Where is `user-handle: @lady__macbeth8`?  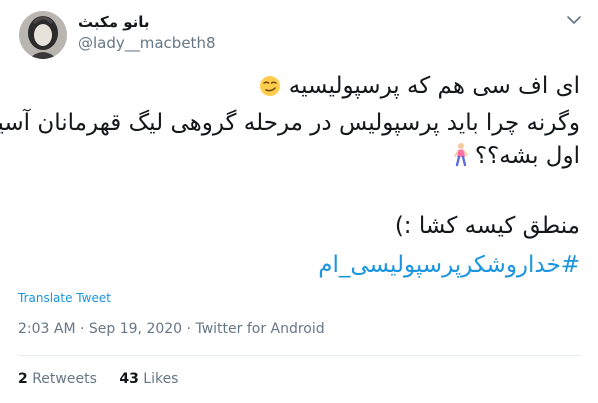
user-handle: @lady__macbeth8 is located at coordinates (147, 43).